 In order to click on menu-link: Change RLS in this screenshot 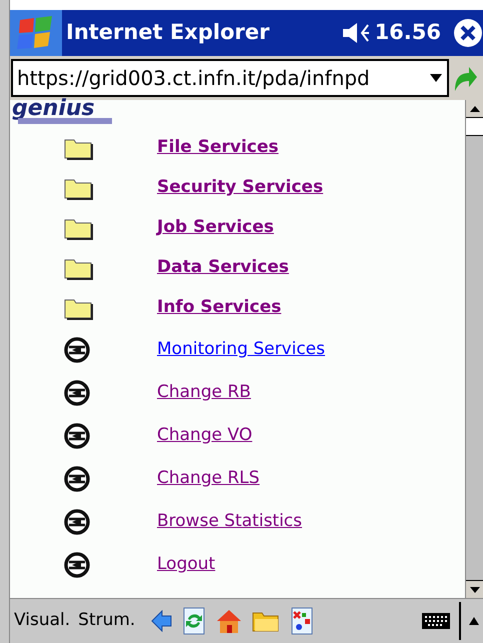, I will do `click(208, 479)`.